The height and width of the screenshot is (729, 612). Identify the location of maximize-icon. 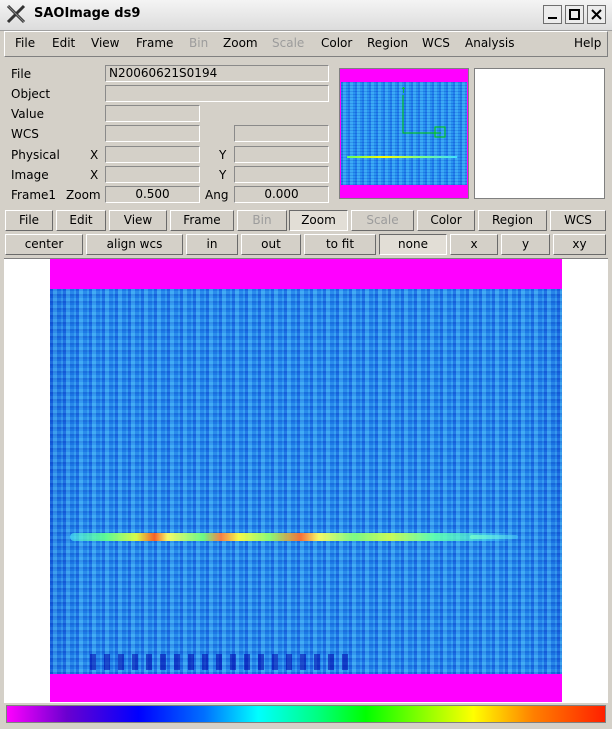
(574, 14).